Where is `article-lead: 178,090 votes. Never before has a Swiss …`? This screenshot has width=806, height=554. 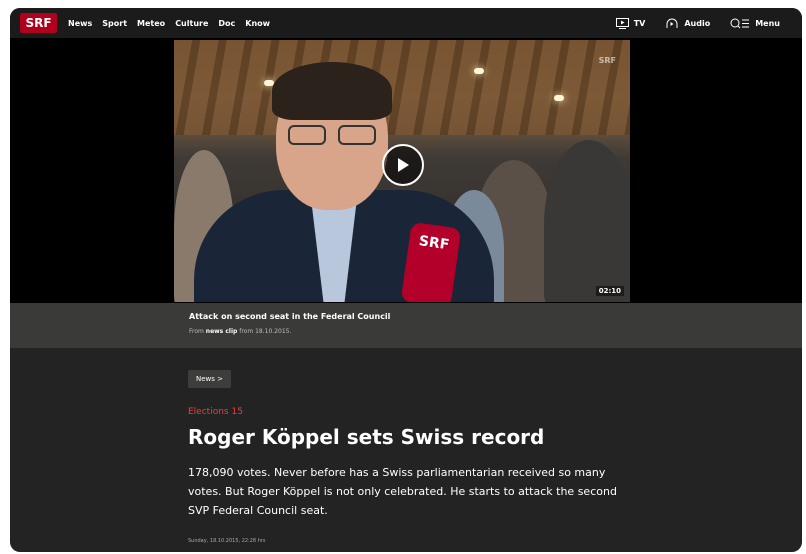 article-lead: 178,090 votes. Never before has a Swiss … is located at coordinates (402, 491).